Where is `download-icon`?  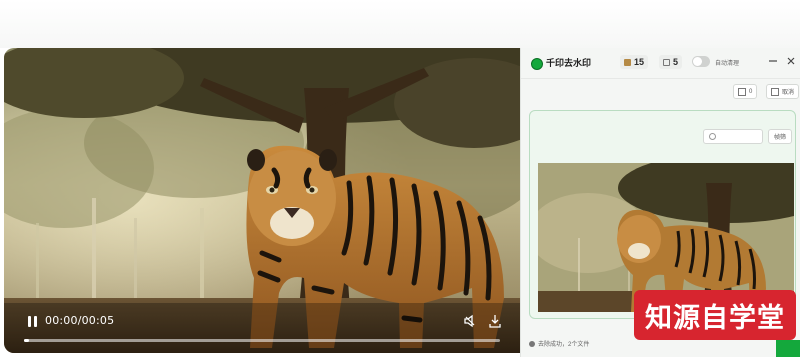 download-icon is located at coordinates (495, 321).